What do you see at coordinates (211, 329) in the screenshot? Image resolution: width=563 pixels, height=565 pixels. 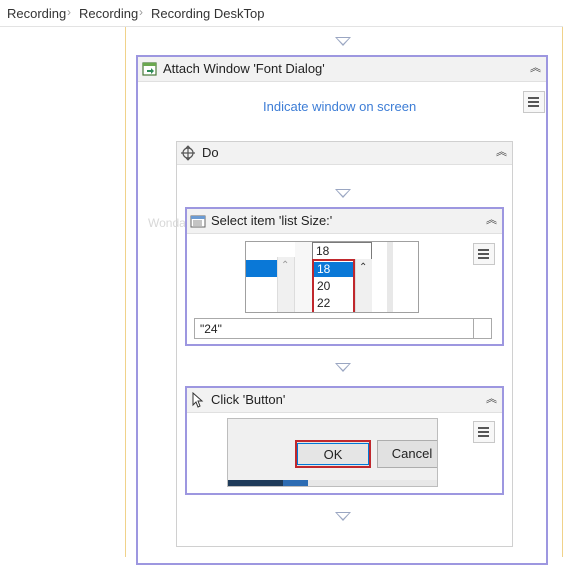 I see `value-input-text: "24"` at bounding box center [211, 329].